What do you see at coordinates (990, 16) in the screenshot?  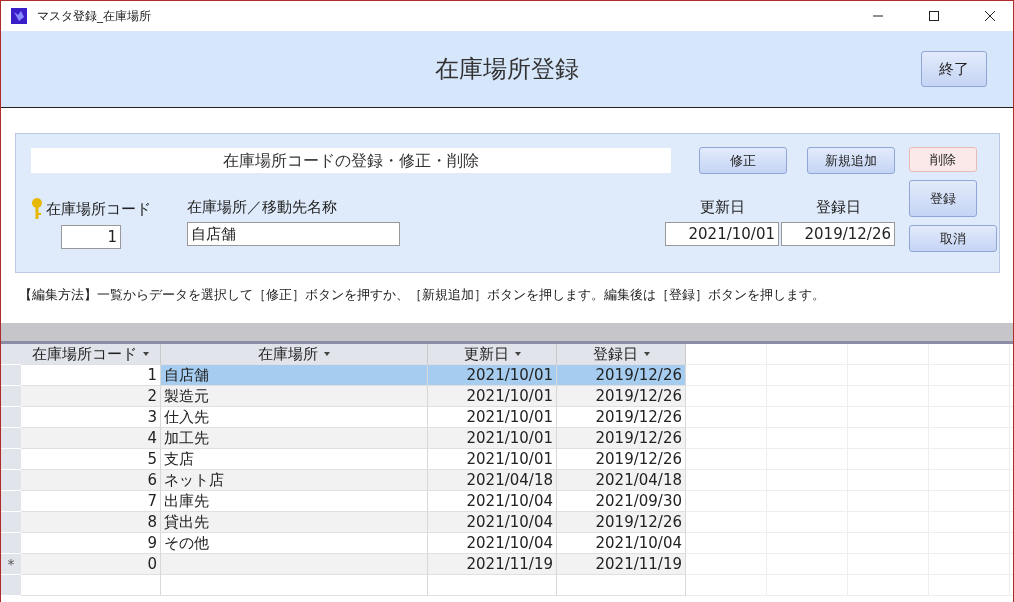 I see `close-icon` at bounding box center [990, 16].